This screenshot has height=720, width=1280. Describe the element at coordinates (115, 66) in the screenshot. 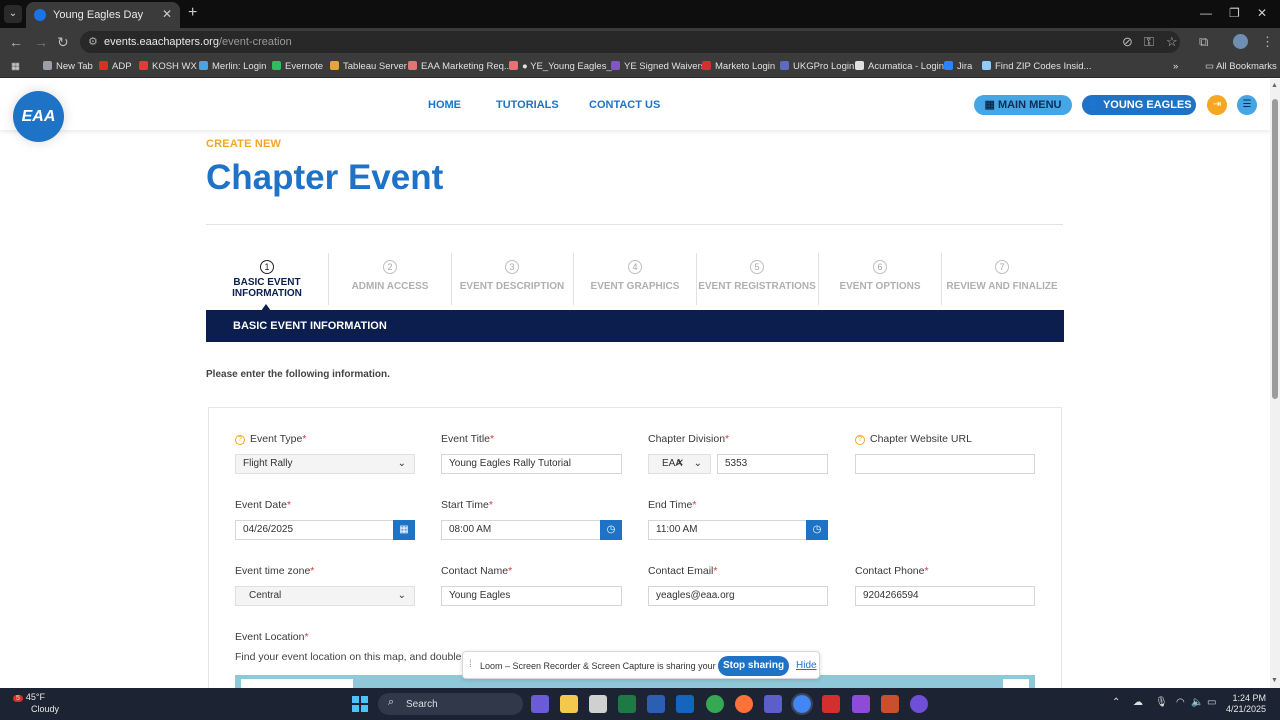

I see `bookmark-item: ADP` at that location.